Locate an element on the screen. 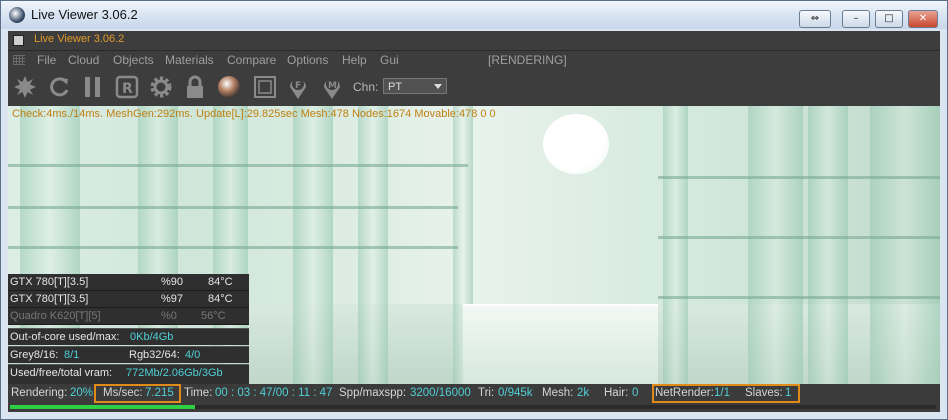 The width and height of the screenshot is (948, 420). netrender-value: 1/1 is located at coordinates (722, 393).